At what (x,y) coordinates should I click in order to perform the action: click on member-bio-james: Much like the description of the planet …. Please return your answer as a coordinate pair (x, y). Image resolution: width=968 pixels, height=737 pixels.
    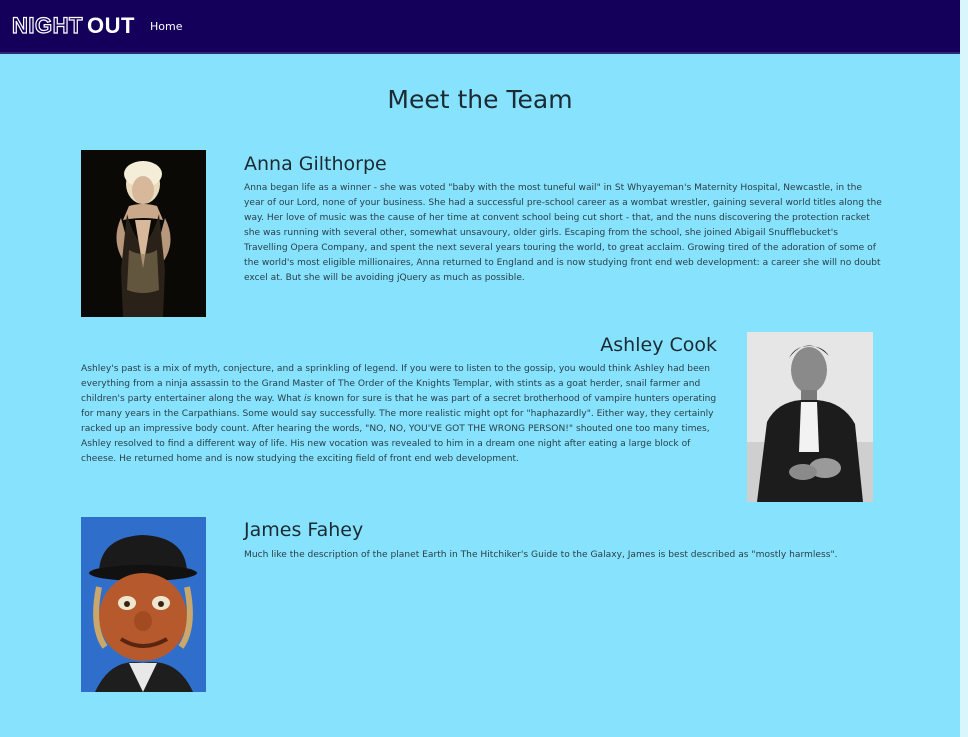
    Looking at the image, I should click on (564, 555).